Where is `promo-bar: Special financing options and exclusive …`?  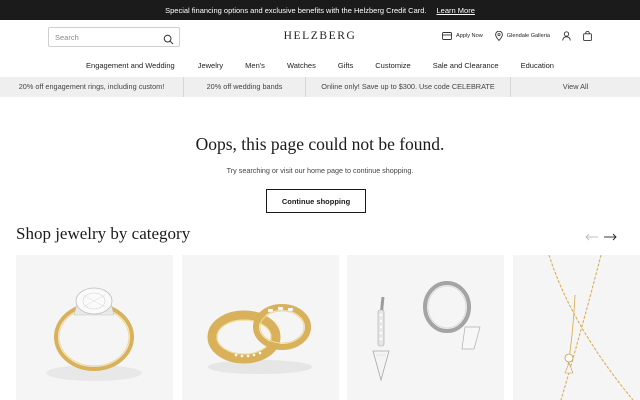 promo-bar: Special financing options and exclusive … is located at coordinates (320, 10).